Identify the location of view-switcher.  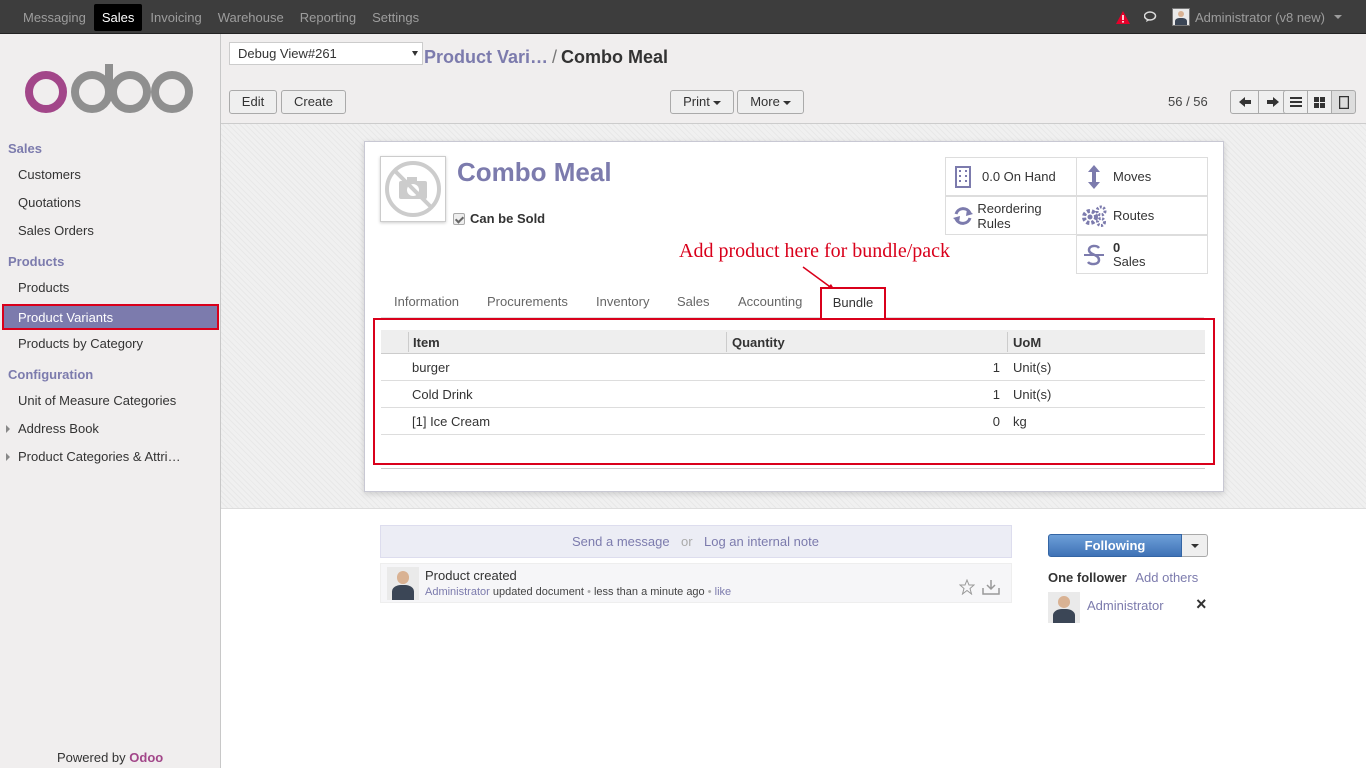
(1320, 102).